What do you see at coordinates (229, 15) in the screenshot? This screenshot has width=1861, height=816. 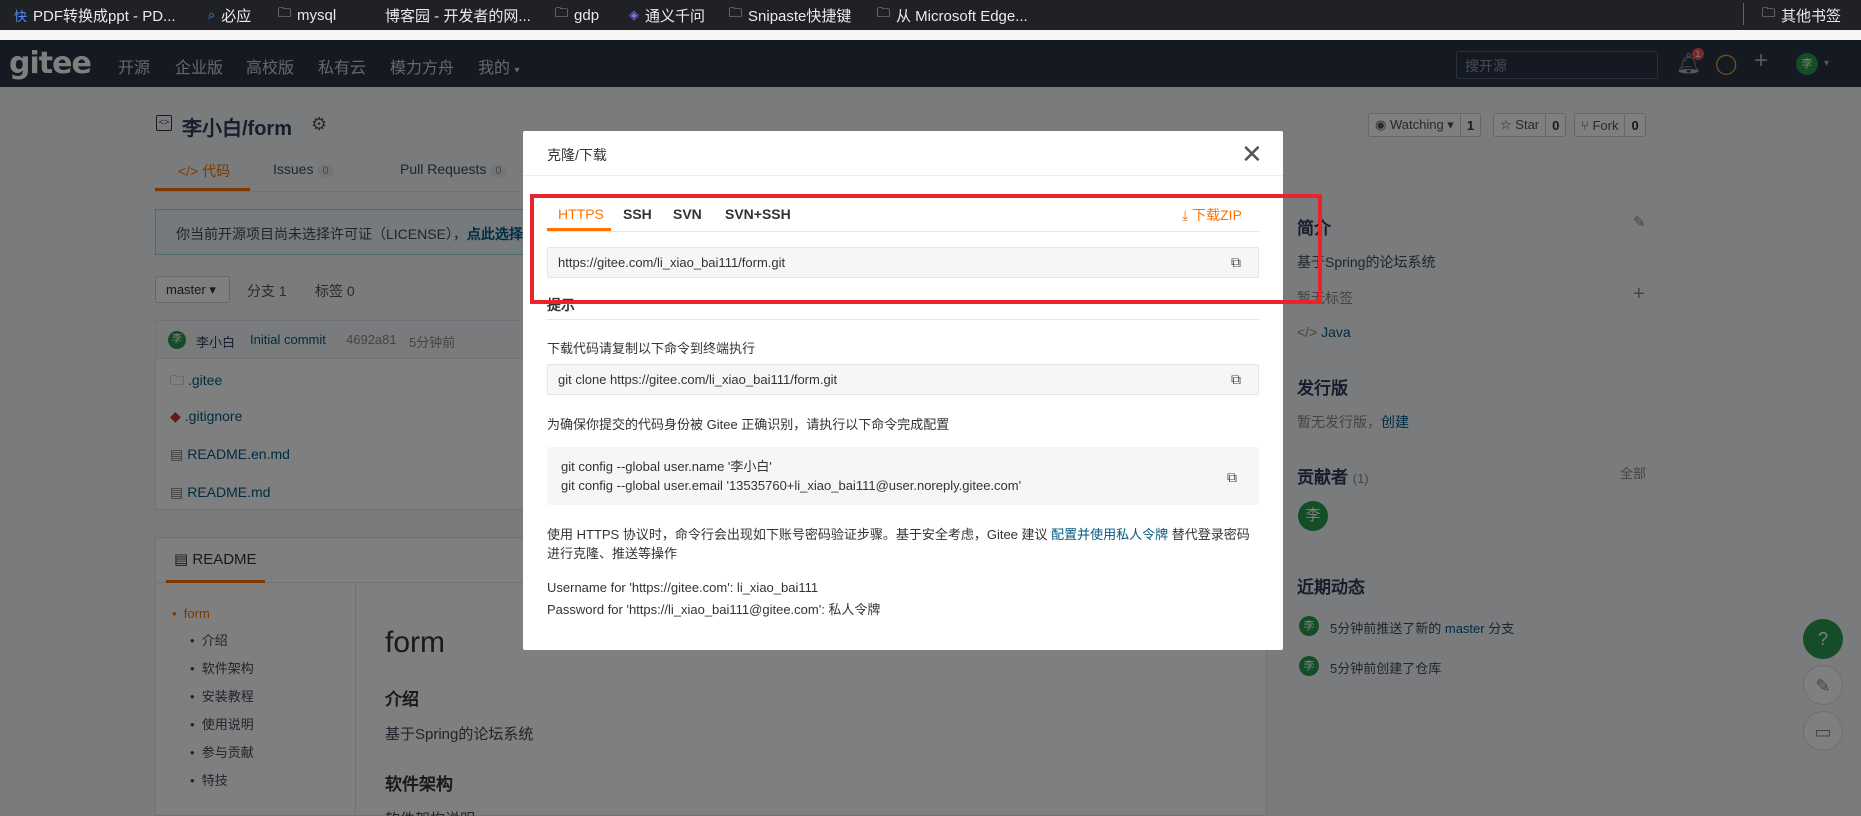 I see `bookmark-bing: ⌕ 必应` at bounding box center [229, 15].